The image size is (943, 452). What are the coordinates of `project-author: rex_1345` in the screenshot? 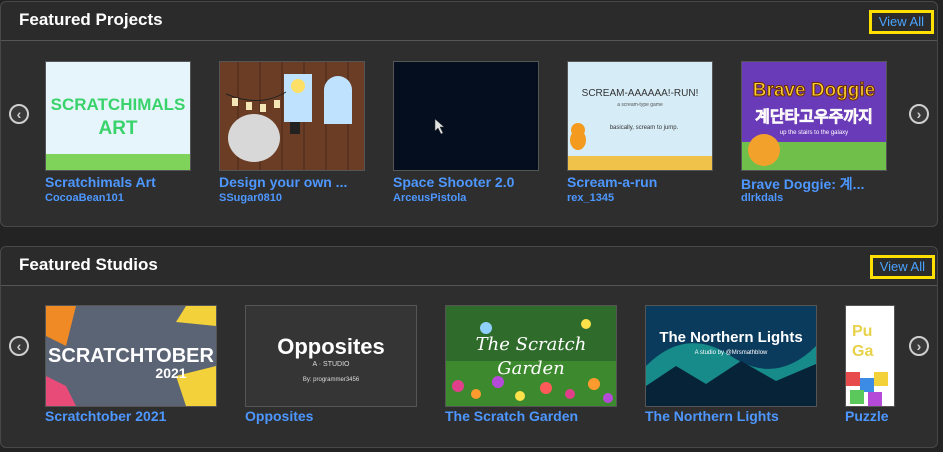 It's located at (590, 198).